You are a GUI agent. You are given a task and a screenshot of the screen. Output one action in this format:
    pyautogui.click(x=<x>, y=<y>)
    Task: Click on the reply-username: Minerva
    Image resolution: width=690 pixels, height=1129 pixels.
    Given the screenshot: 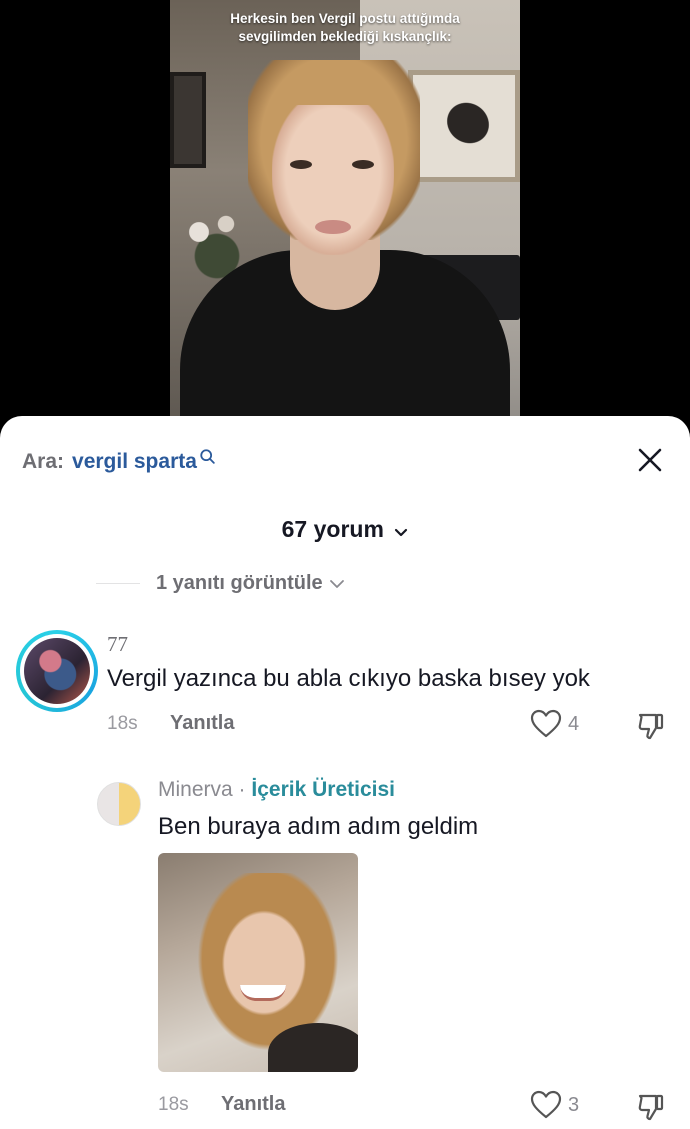 What is the action you would take?
    pyautogui.click(x=195, y=789)
    